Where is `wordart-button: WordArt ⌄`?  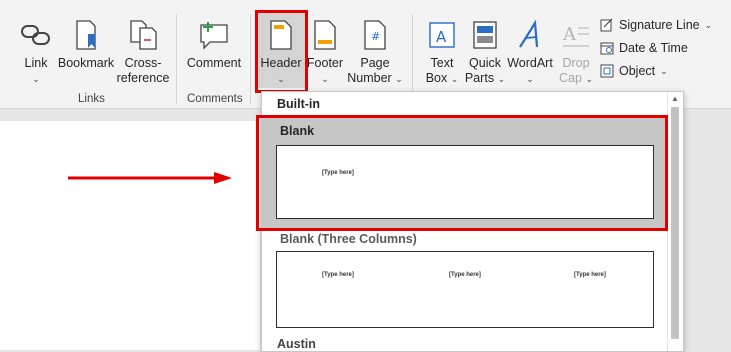
wordart-button: WordArt ⌄ is located at coordinates (530, 53).